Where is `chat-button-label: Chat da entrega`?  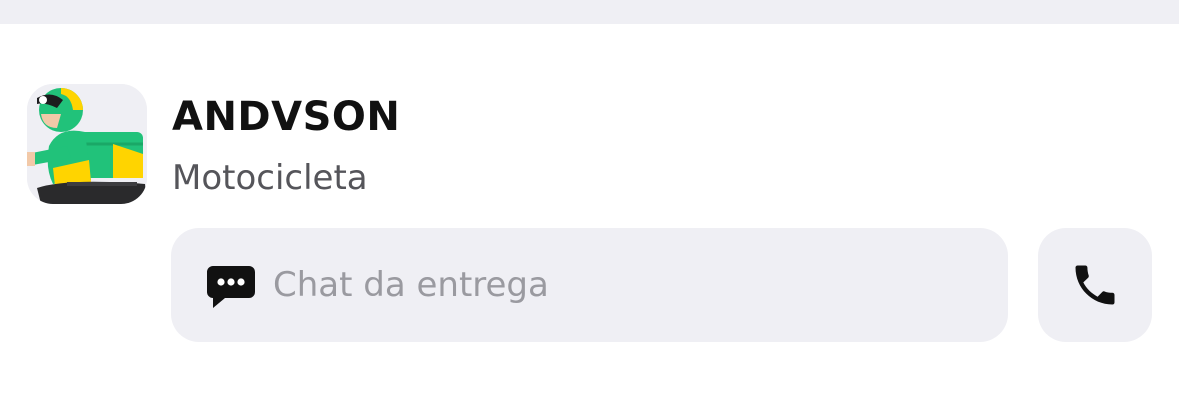 chat-button-label: Chat da entrega is located at coordinates (411, 285).